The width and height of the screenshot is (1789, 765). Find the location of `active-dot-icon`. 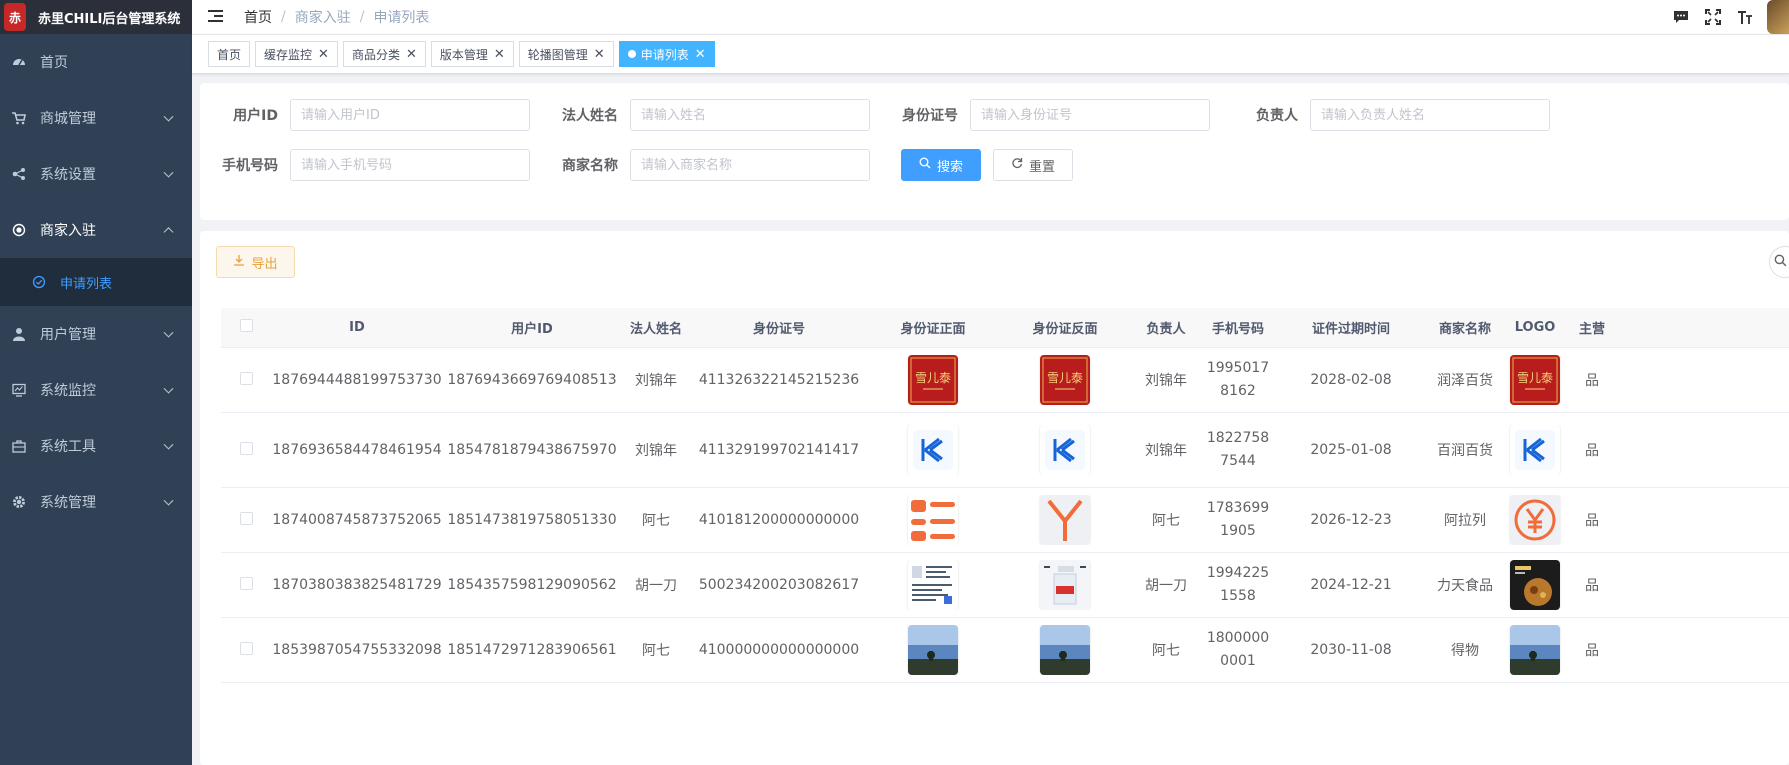

active-dot-icon is located at coordinates (631, 54).